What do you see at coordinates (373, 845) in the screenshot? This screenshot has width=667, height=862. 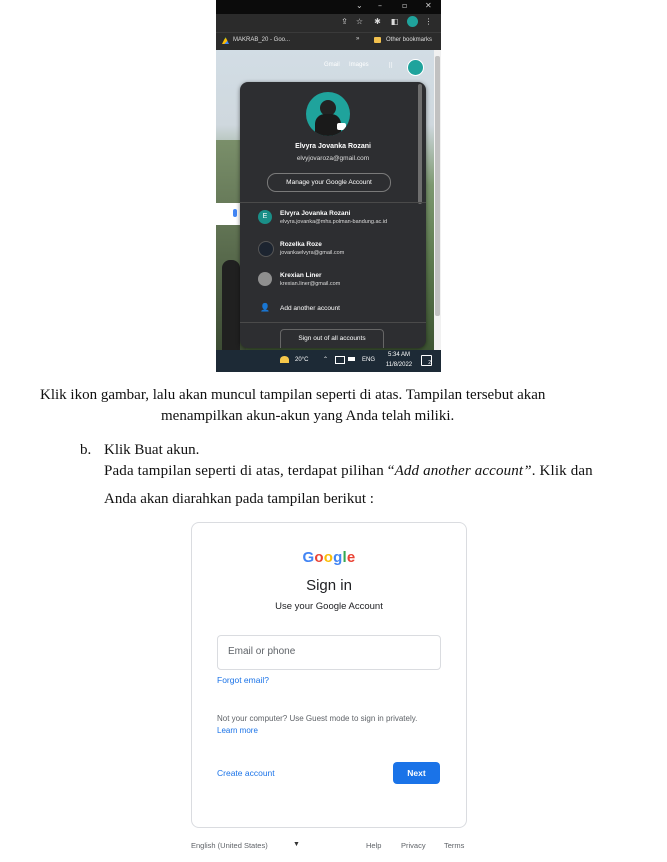 I see `help-link: Help` at bounding box center [373, 845].